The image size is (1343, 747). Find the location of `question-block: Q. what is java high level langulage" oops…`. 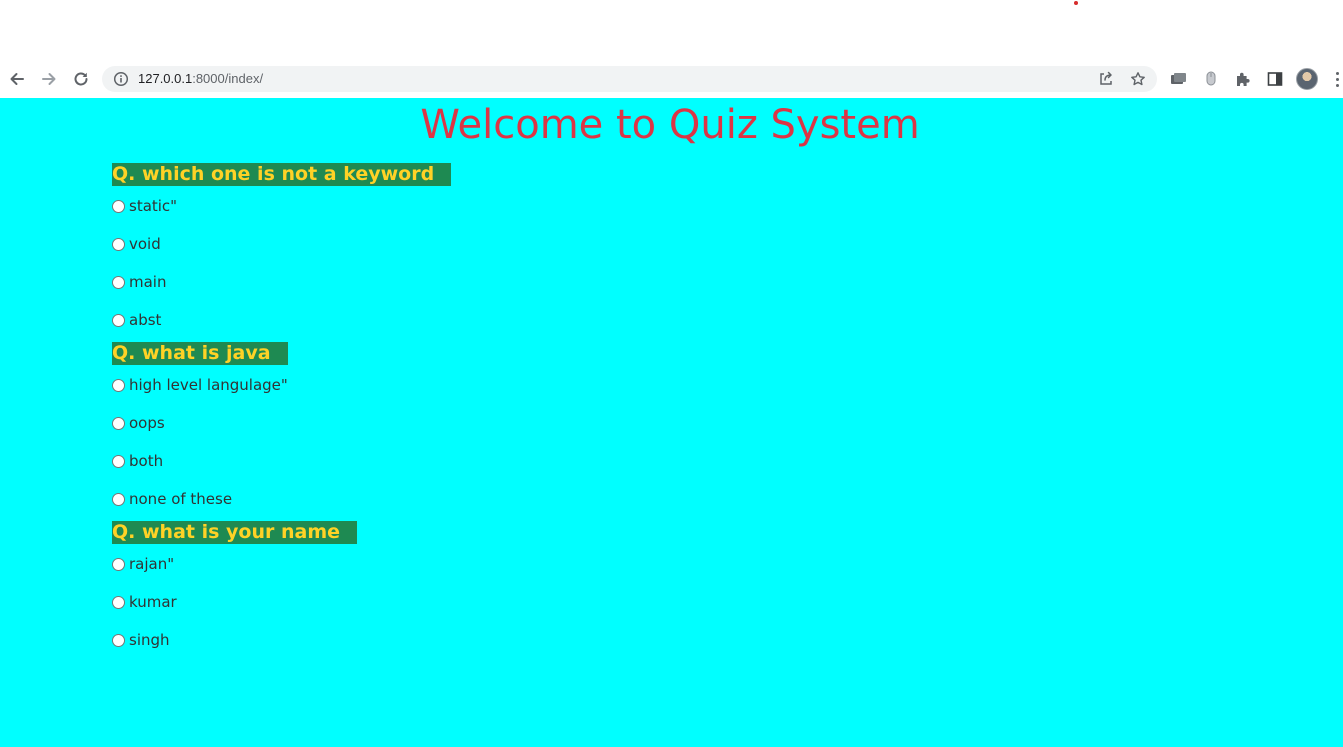

question-block: Q. what is java high level langulage" oops… is located at coordinates (562, 425).